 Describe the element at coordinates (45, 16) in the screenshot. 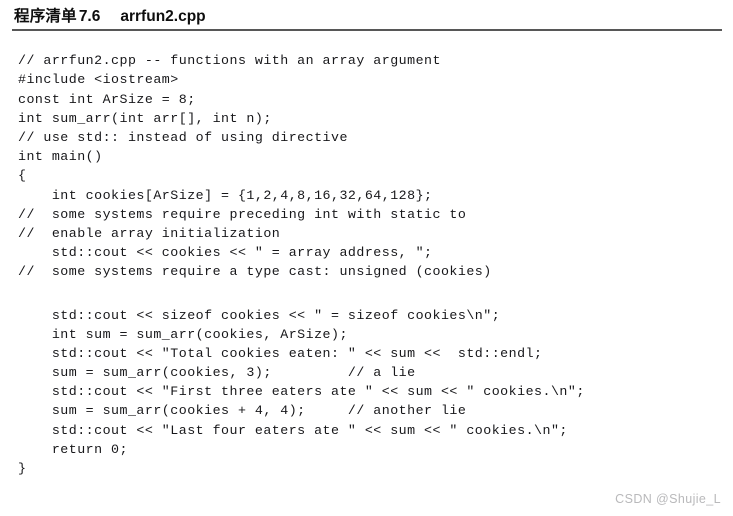

I see `listing-label-chinese: 程序清单` at that location.